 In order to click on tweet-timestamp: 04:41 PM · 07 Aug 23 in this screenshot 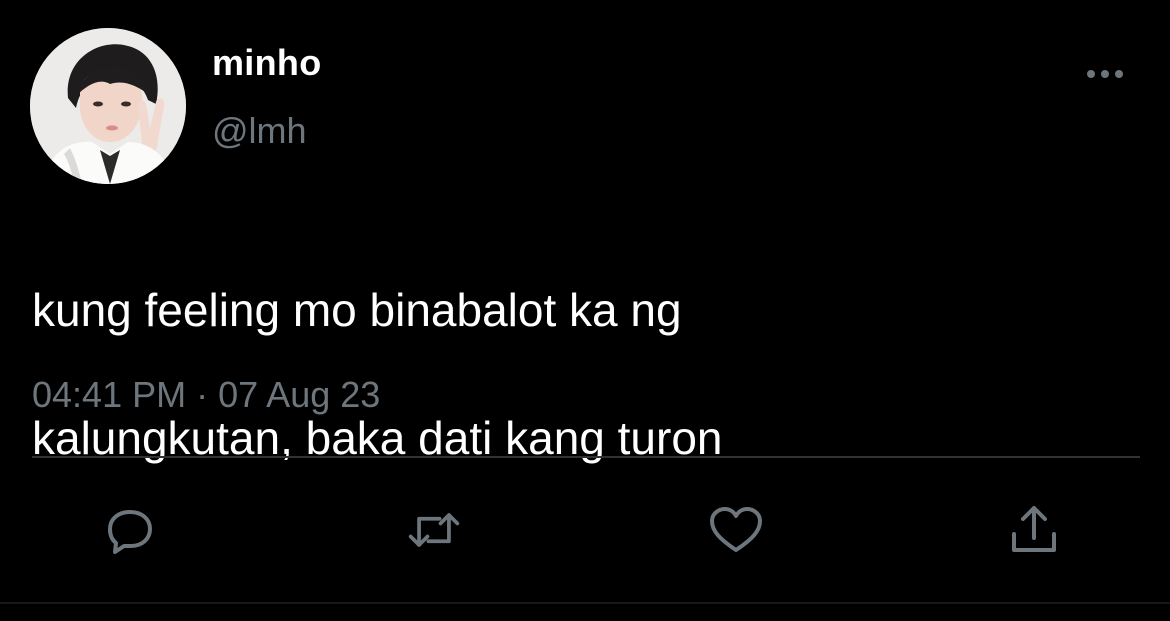, I will do `click(206, 395)`.